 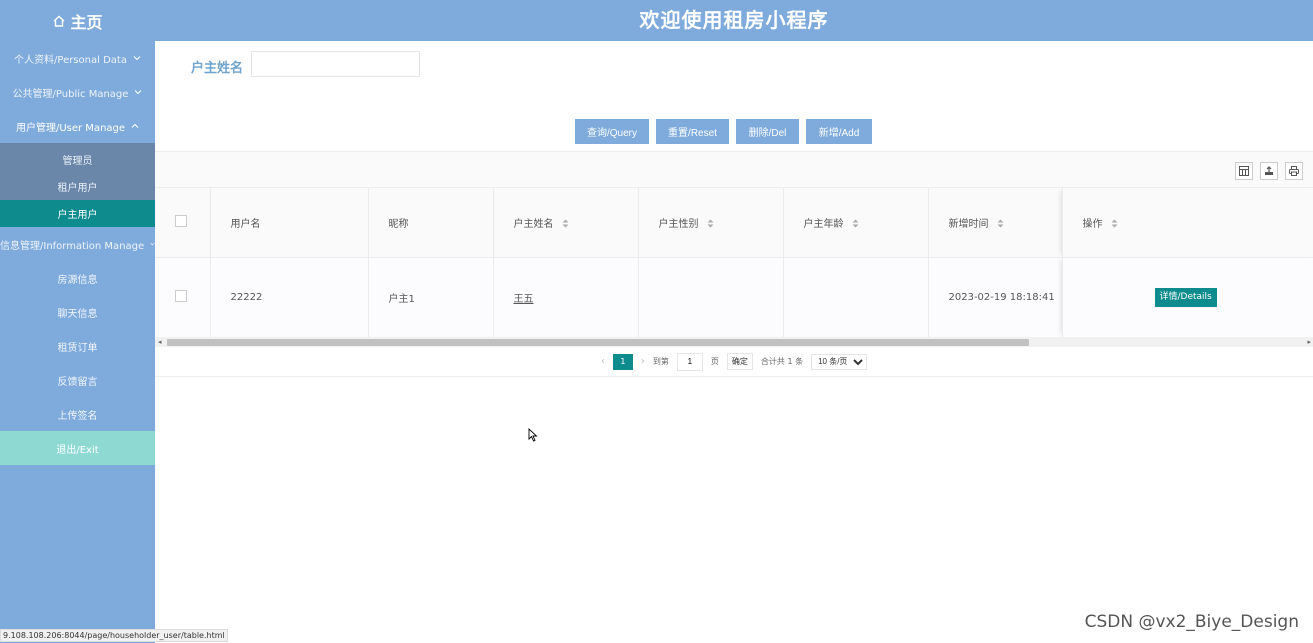 I want to click on select-all-checkbox, so click(x=181, y=220).